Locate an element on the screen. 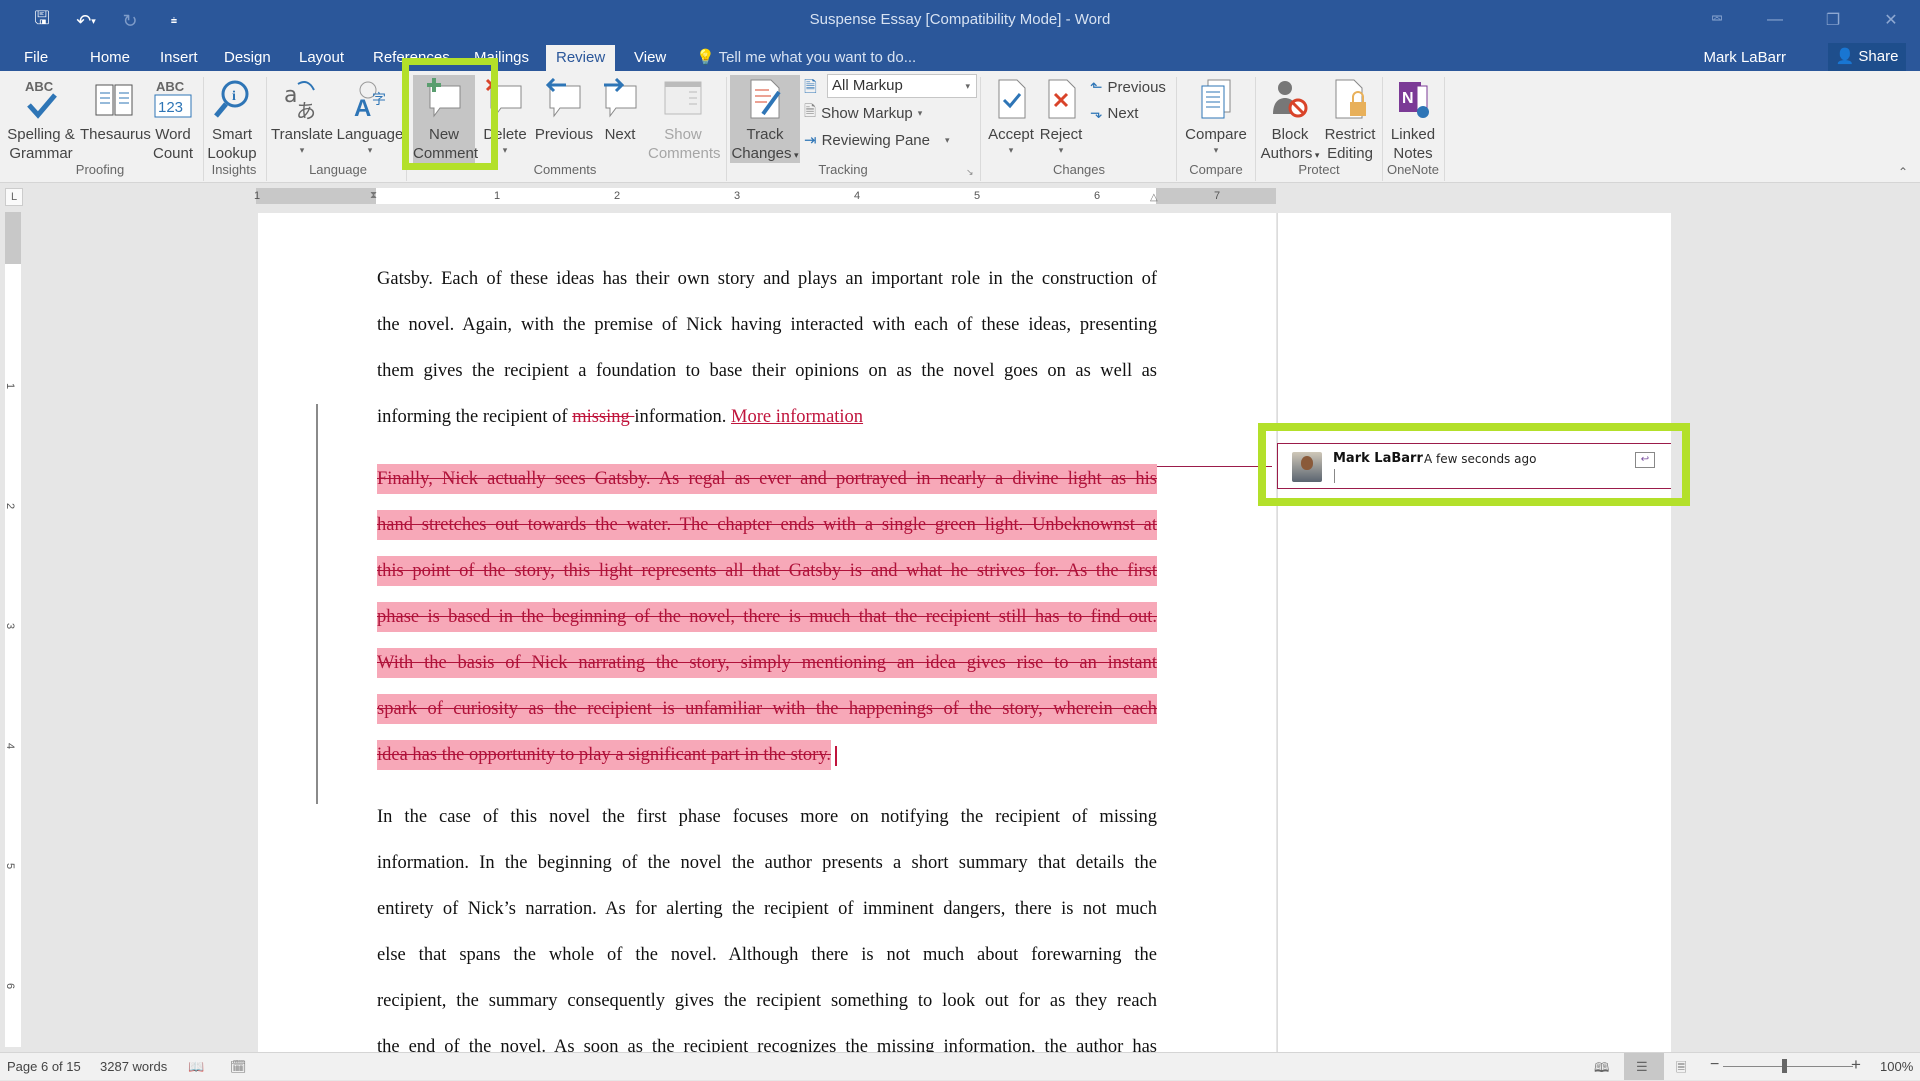 The height and width of the screenshot is (1081, 1920). print-layout-icon: ☰ is located at coordinates (1642, 1067).